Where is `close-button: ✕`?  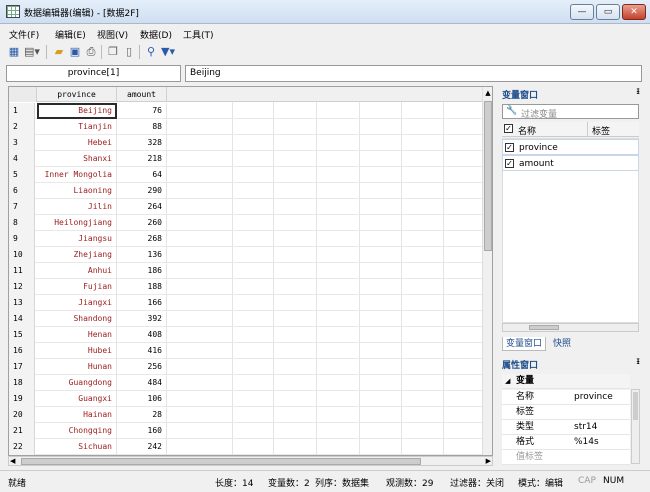 close-button: ✕ is located at coordinates (634, 12).